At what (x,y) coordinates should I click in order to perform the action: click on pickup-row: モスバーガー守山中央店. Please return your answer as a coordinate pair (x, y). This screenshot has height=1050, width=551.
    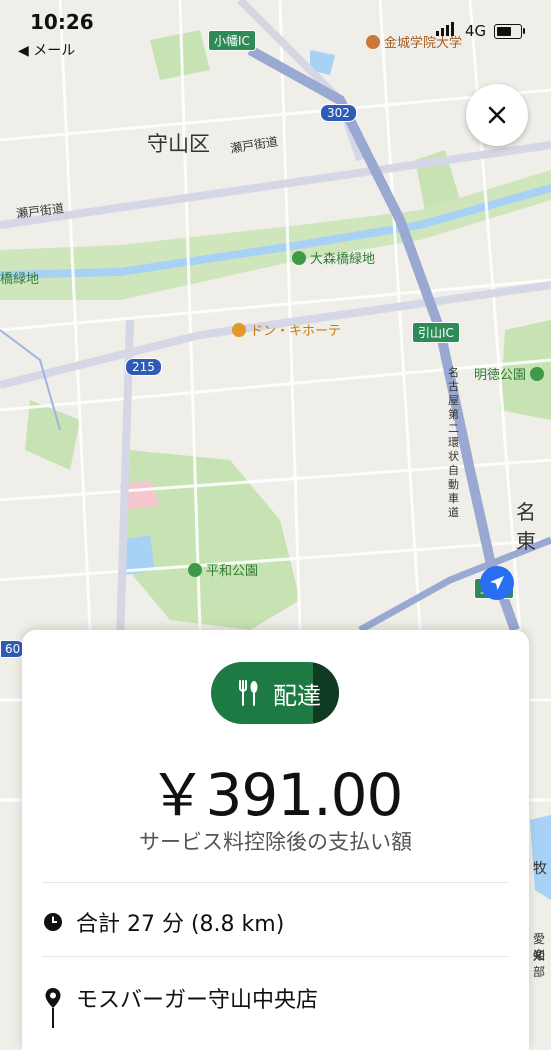
    Looking at the image, I should click on (180, 998).